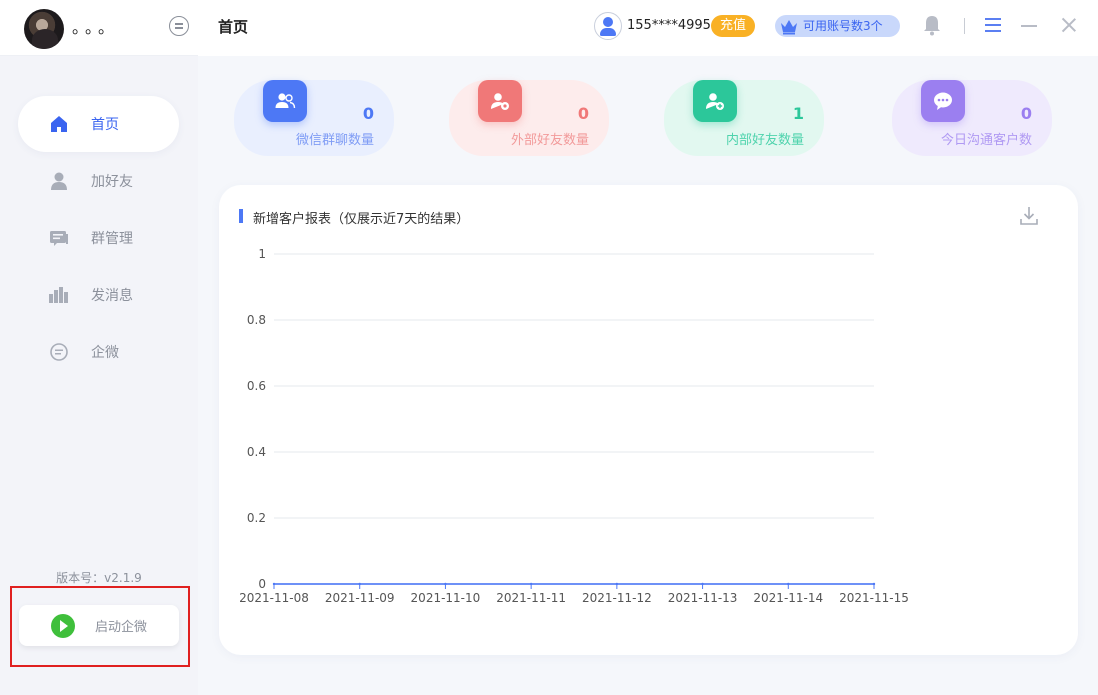 The width and height of the screenshot is (1098, 695). What do you see at coordinates (764, 140) in the screenshot?
I see `stat-label: 内部好友数量` at bounding box center [764, 140].